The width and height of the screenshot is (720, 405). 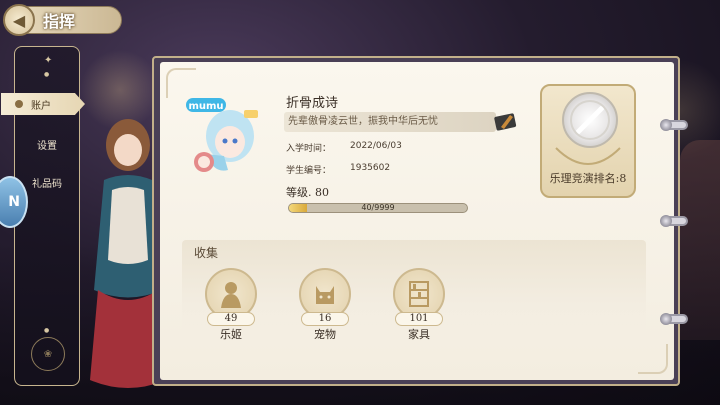 I want to click on collection-name: 宠物, so click(x=325, y=334).